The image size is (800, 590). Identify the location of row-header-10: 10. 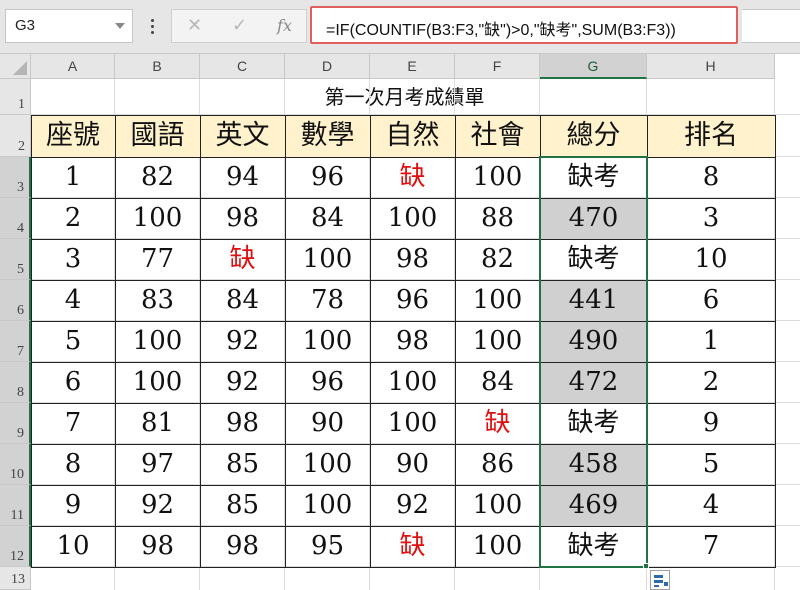
(15, 464).